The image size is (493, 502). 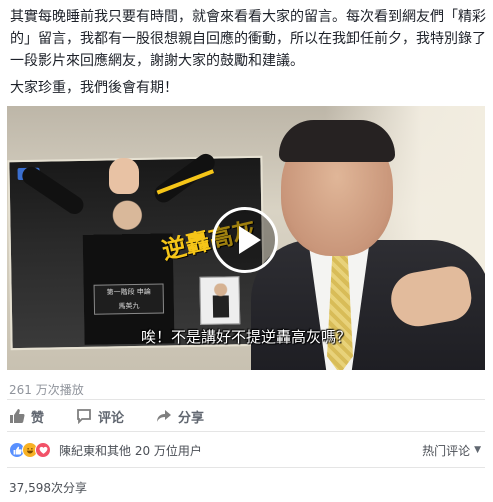 What do you see at coordinates (246, 337) in the screenshot?
I see `video-subtitle: 唉！不是講好不提逆轟高灰嗎？` at bounding box center [246, 337].